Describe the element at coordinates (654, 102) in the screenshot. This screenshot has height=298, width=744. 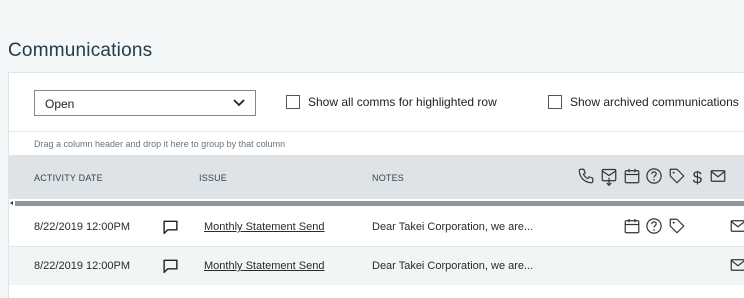
I see `show-archived-label: Show archived communications` at that location.